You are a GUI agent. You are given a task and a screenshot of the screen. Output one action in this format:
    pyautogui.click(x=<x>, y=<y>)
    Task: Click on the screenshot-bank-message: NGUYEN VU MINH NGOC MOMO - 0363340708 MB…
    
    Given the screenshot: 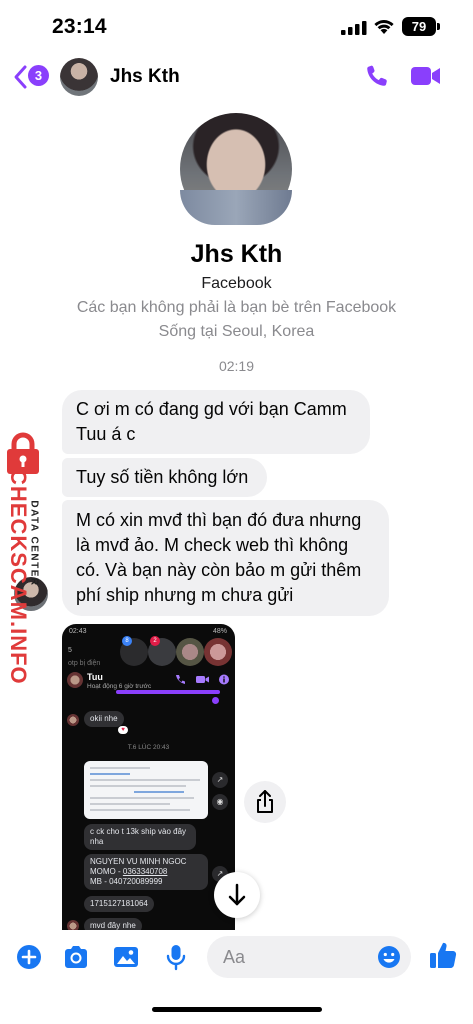 What is the action you would take?
    pyautogui.click(x=146, y=872)
    